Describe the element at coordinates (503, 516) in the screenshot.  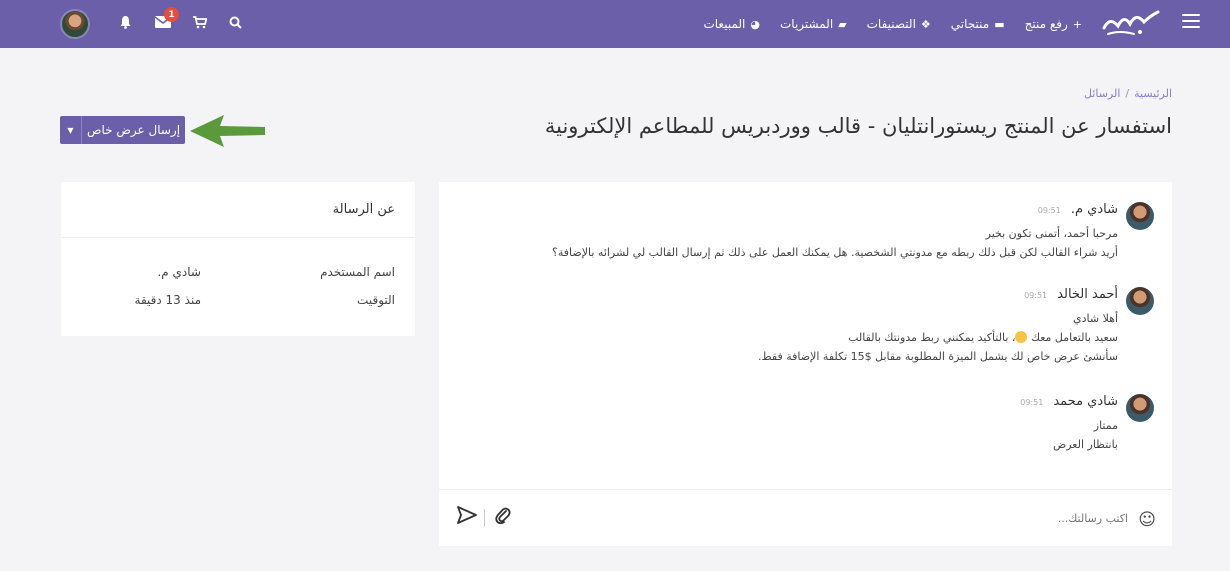
I see `paperclip-icon` at that location.